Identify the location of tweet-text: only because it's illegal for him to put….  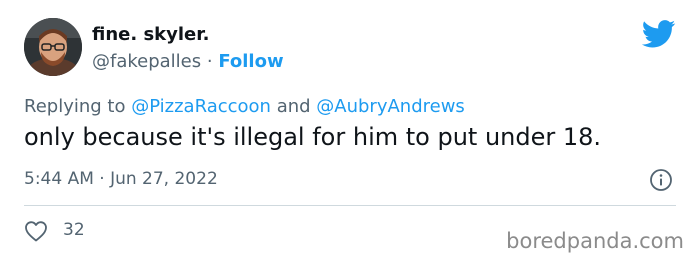
(313, 137).